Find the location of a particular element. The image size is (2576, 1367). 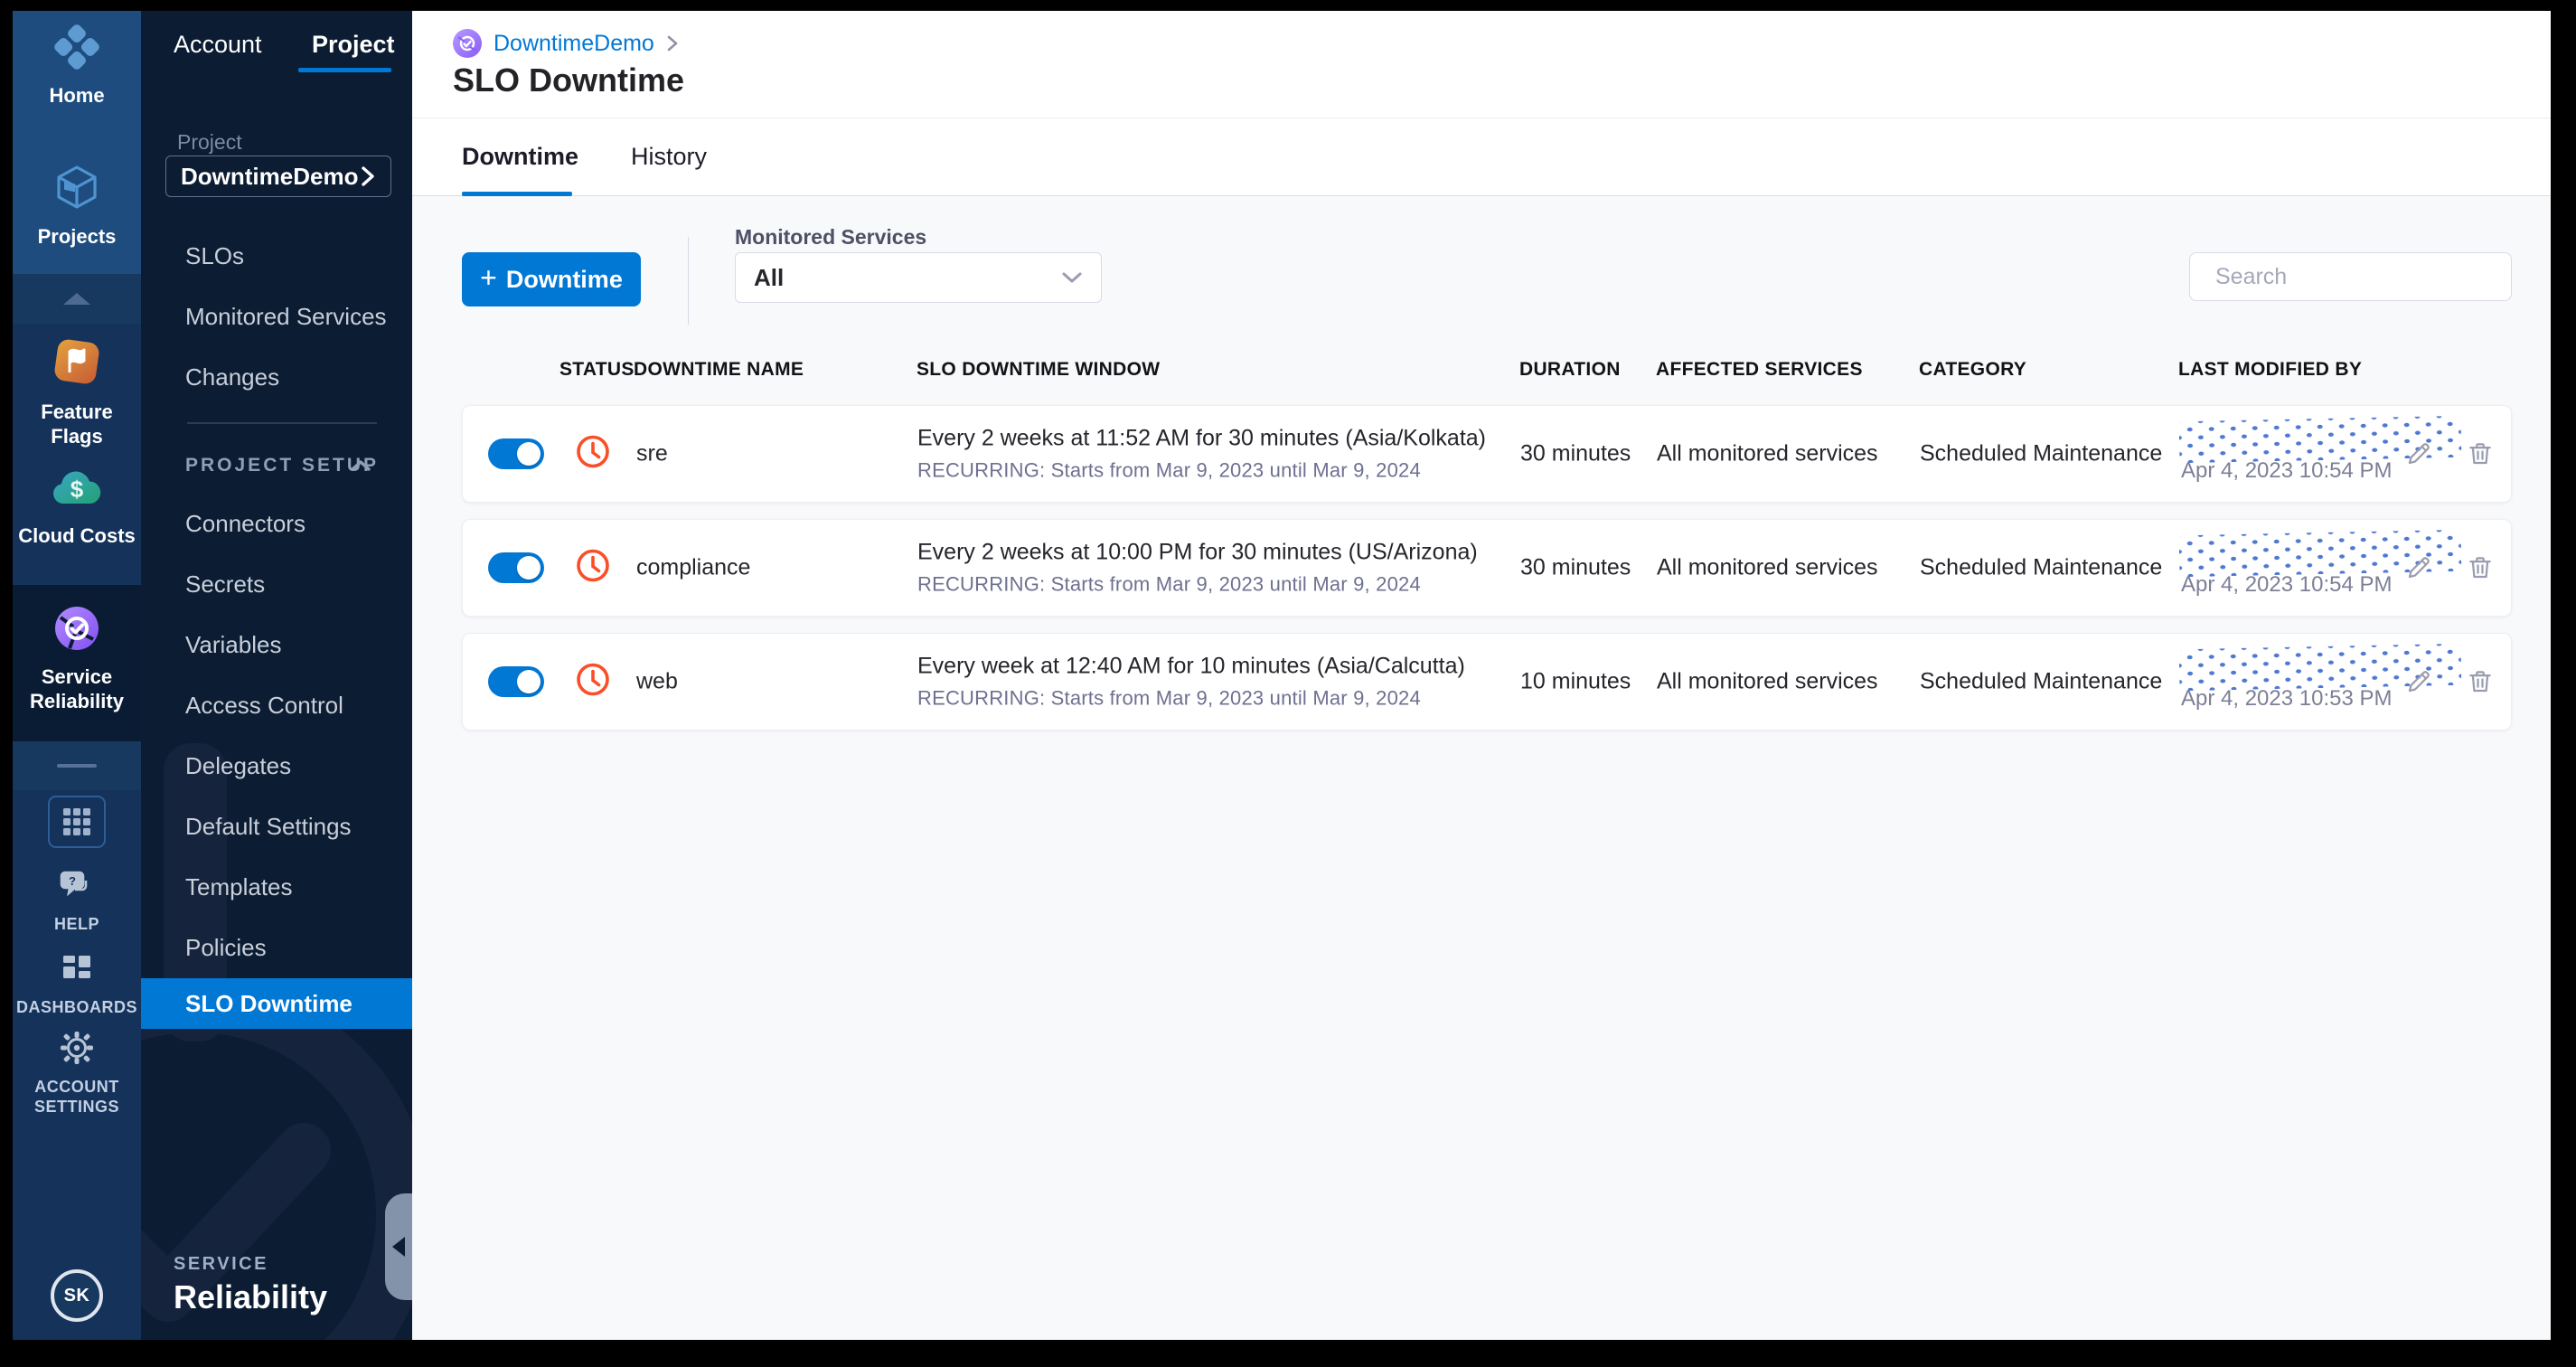

sidebar-item-feature-flags: Feature Flags is located at coordinates (77, 392).